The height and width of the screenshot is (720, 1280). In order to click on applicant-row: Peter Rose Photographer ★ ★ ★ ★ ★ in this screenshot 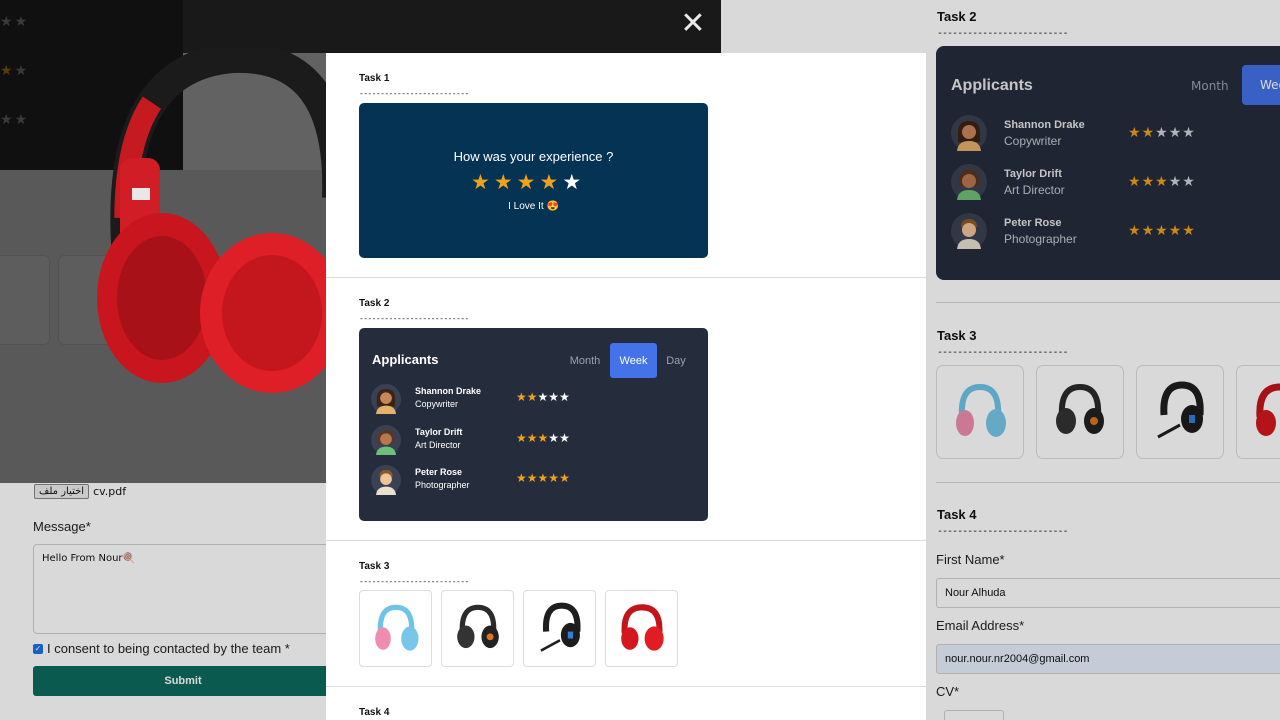, I will do `click(531, 480)`.